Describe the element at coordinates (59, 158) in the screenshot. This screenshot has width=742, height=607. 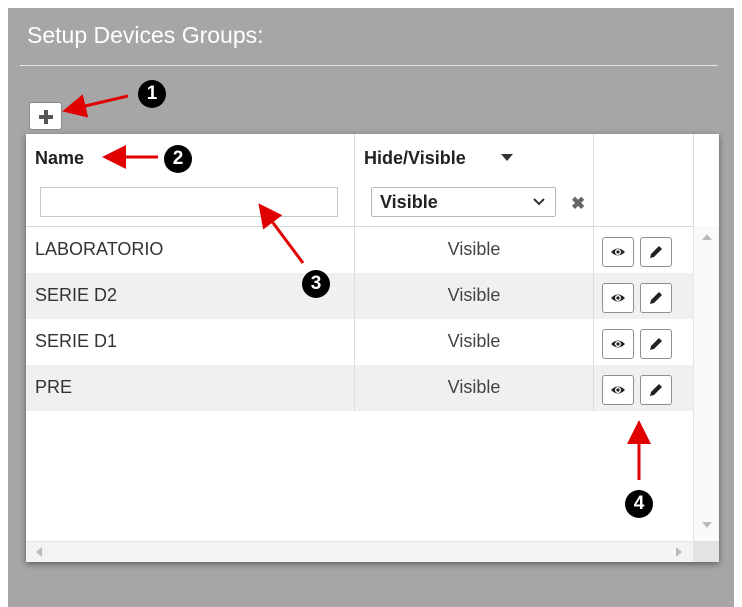
I see `column-header-name: Name` at that location.